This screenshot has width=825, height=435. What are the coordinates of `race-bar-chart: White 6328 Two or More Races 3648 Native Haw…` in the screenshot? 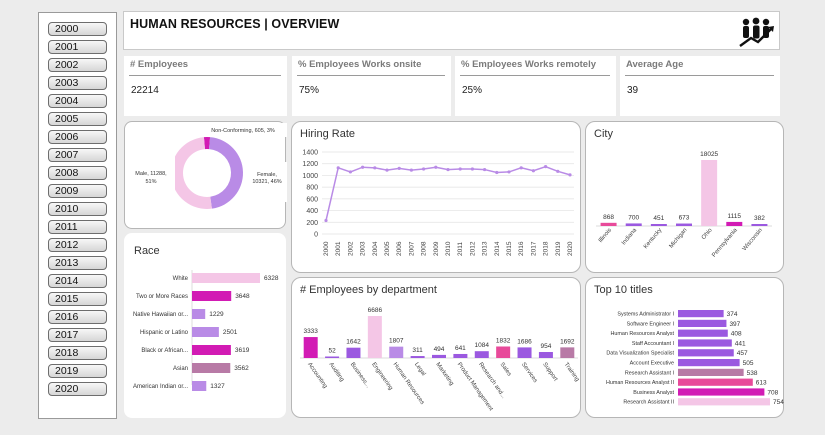 It's located at (206, 330).